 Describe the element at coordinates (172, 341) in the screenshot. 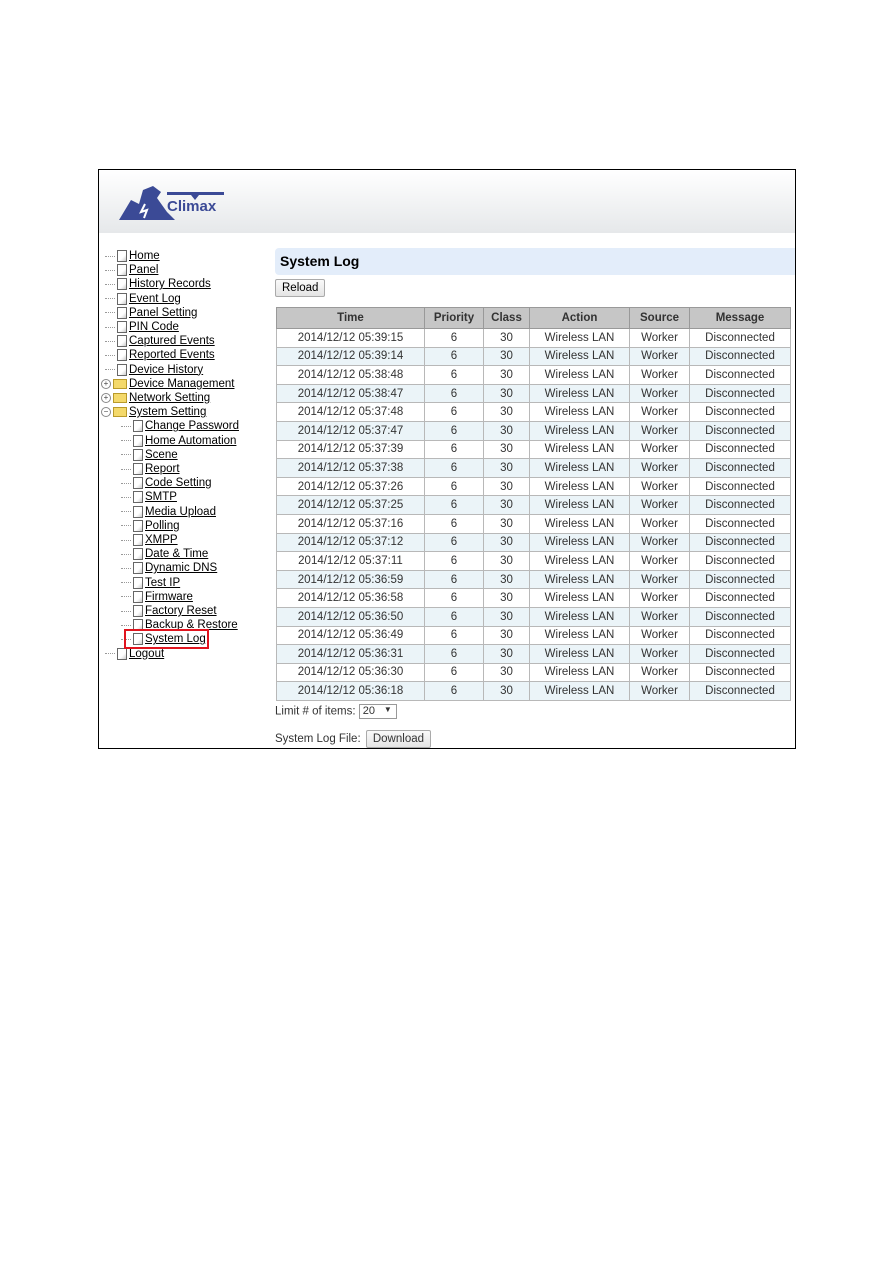

I see `sidebar-link: Captured Events` at that location.